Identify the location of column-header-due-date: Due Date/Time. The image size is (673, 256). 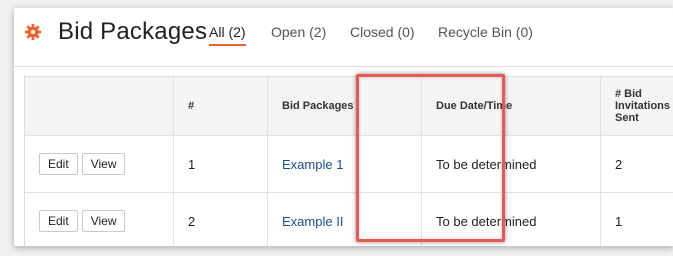
(511, 106).